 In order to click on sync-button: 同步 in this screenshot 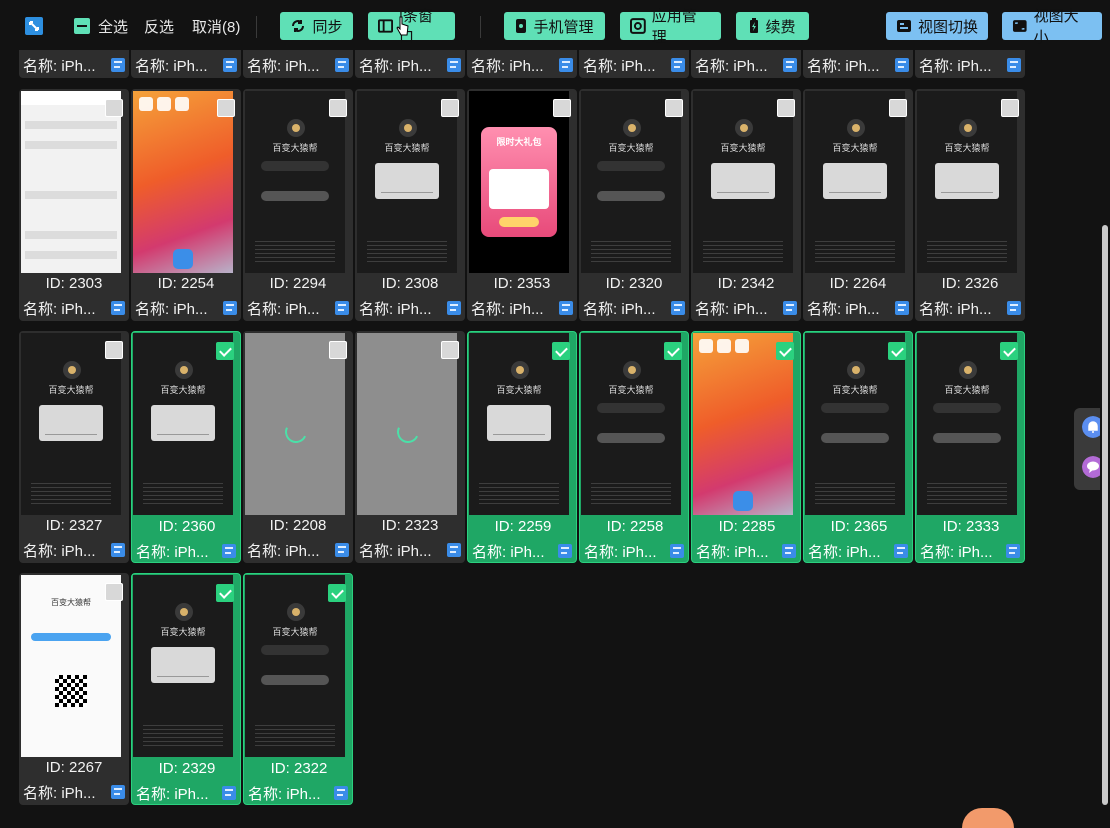, I will do `click(316, 26)`.